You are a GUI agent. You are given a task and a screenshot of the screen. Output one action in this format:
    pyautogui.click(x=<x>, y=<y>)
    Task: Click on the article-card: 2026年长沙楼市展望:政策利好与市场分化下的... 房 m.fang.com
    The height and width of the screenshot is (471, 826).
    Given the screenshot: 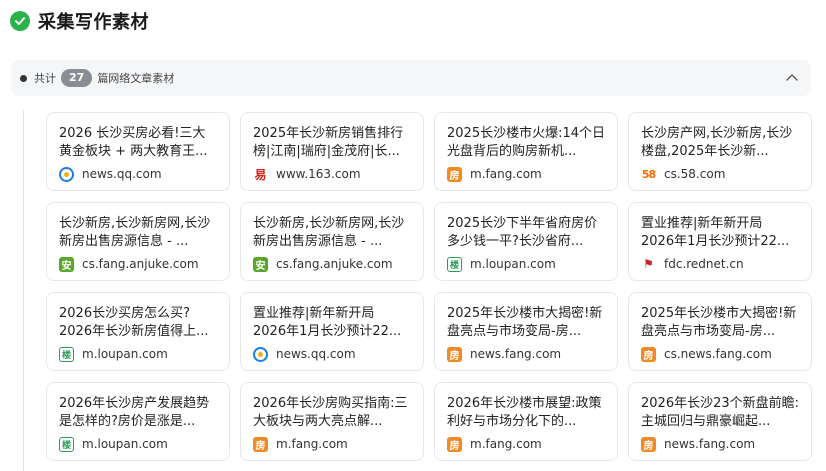 What is the action you would take?
    pyautogui.click(x=526, y=421)
    